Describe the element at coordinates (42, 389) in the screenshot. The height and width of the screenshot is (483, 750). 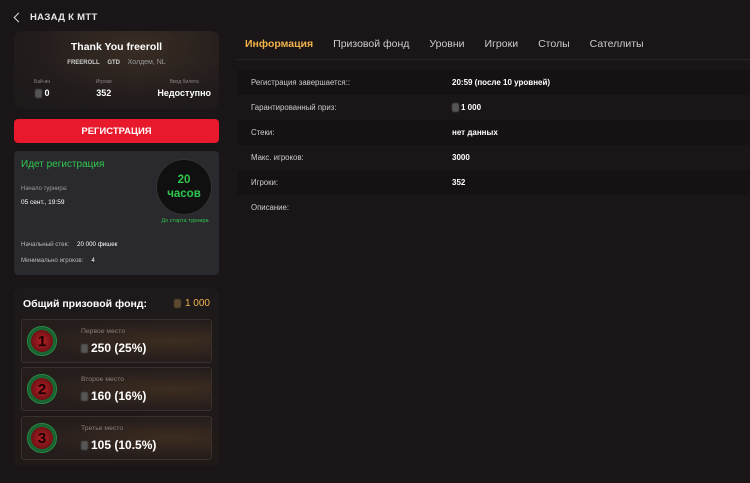
I see `medal-2-icon: 2` at that location.